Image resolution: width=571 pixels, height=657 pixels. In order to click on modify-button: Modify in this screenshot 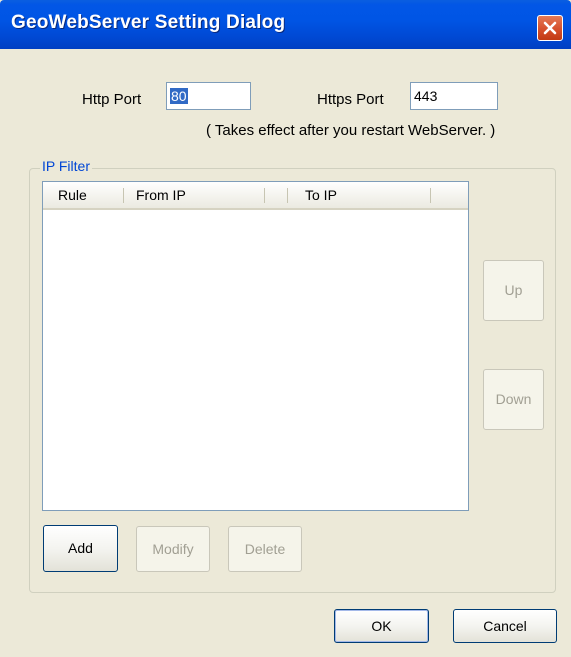, I will do `click(173, 549)`.